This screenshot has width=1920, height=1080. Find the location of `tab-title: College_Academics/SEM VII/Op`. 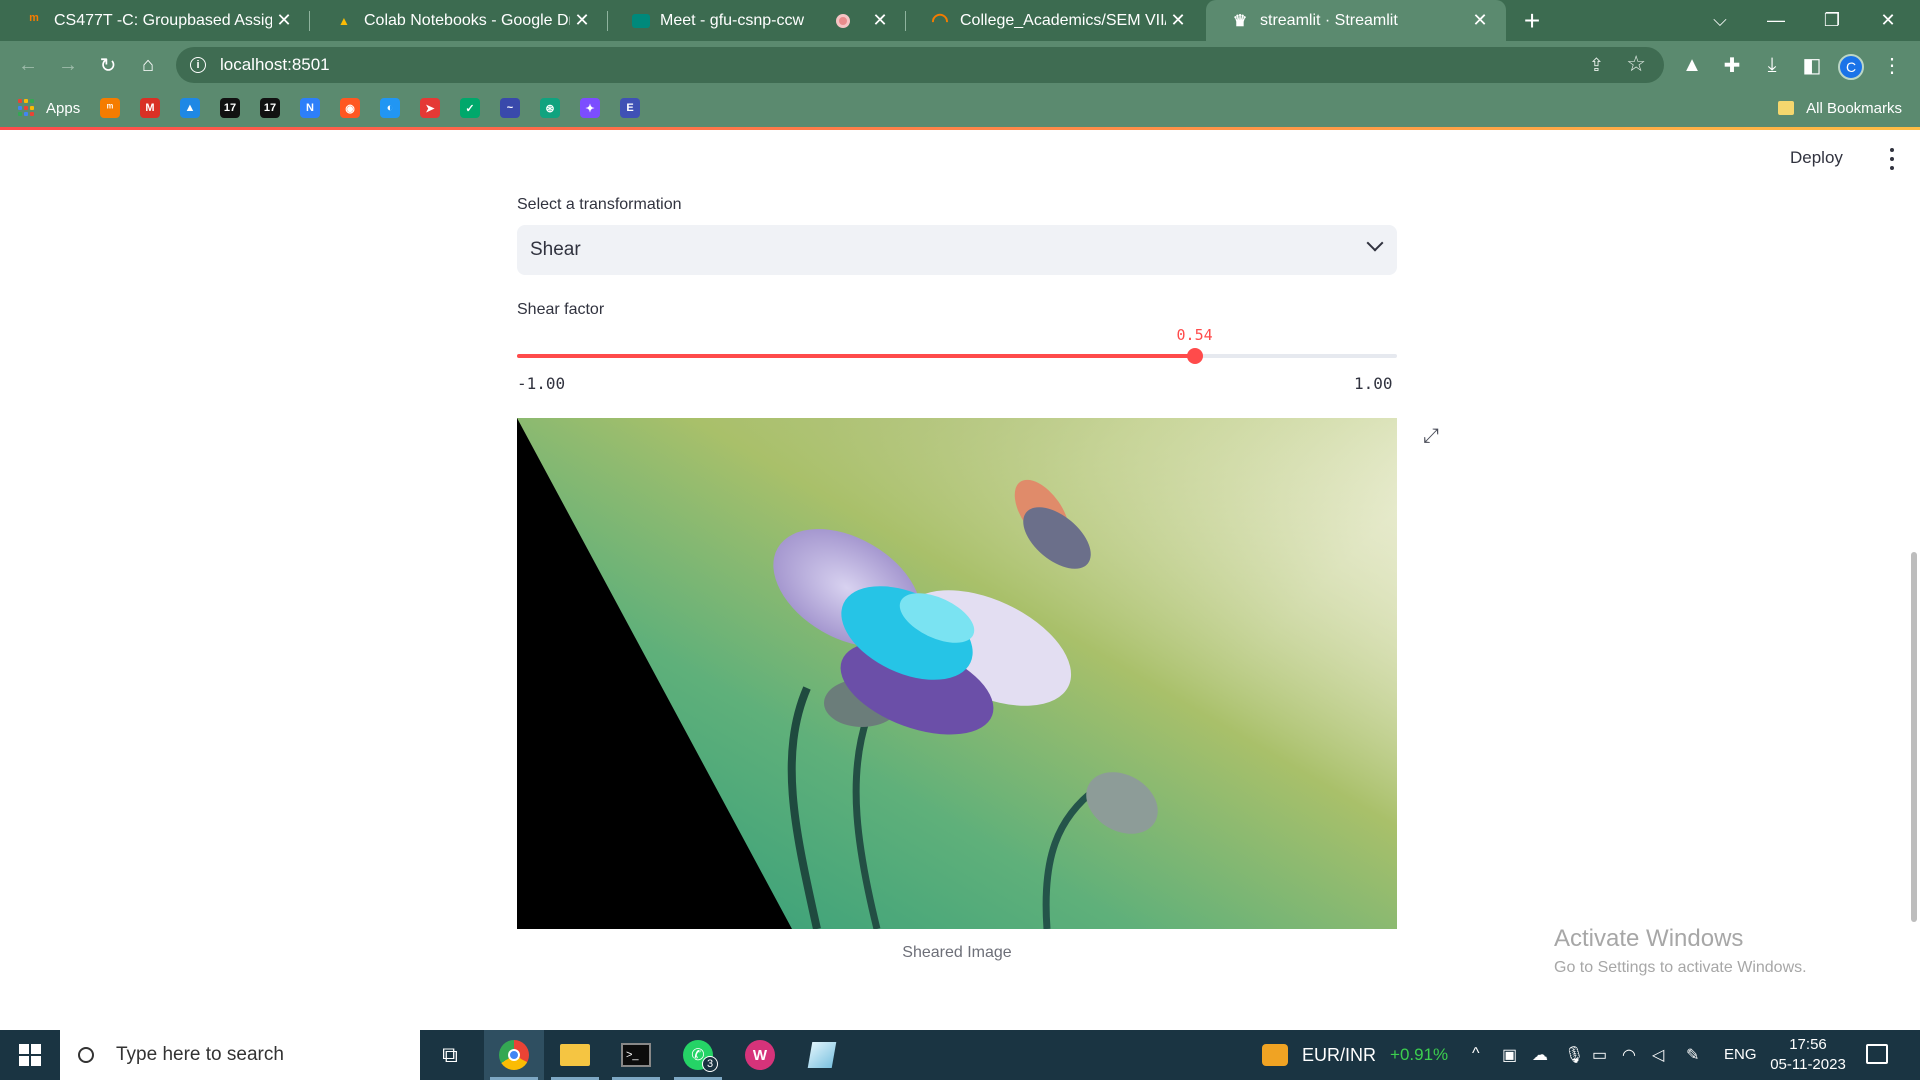

tab-title: College_Academics/SEM VII/Op is located at coordinates (1063, 20).